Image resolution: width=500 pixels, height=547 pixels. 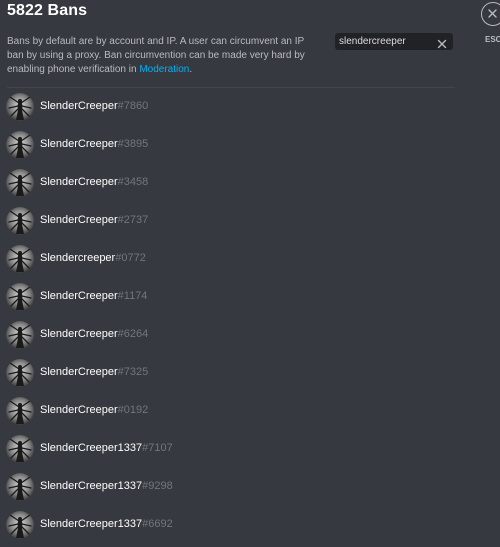 I want to click on ban-username: SlenderCreeper#3895, so click(x=94, y=144).